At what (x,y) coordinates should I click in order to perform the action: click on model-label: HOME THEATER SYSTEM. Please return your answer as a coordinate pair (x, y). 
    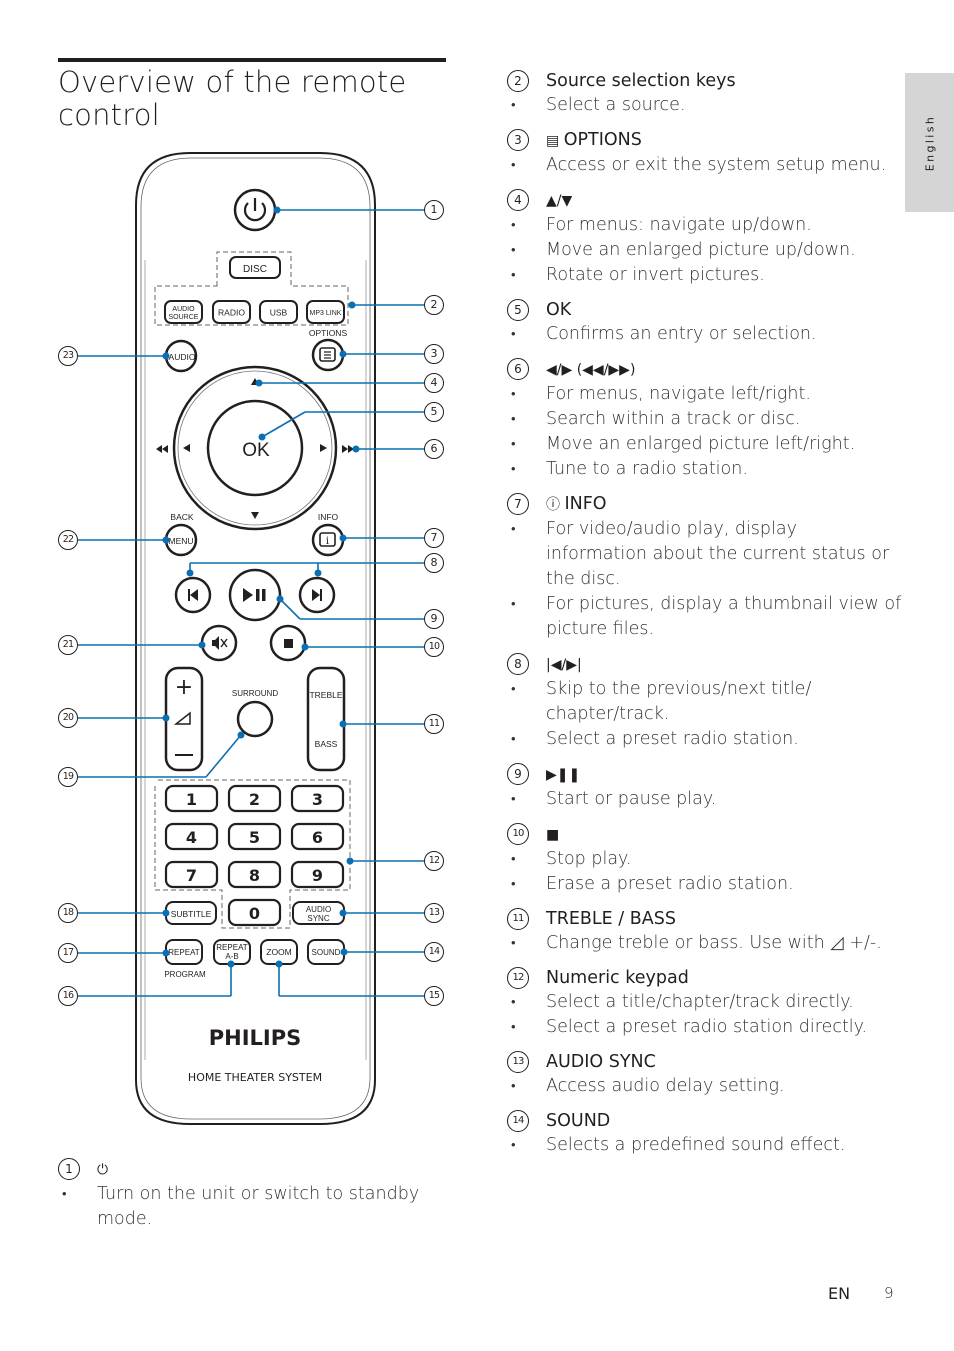
    Looking at the image, I should click on (255, 1077).